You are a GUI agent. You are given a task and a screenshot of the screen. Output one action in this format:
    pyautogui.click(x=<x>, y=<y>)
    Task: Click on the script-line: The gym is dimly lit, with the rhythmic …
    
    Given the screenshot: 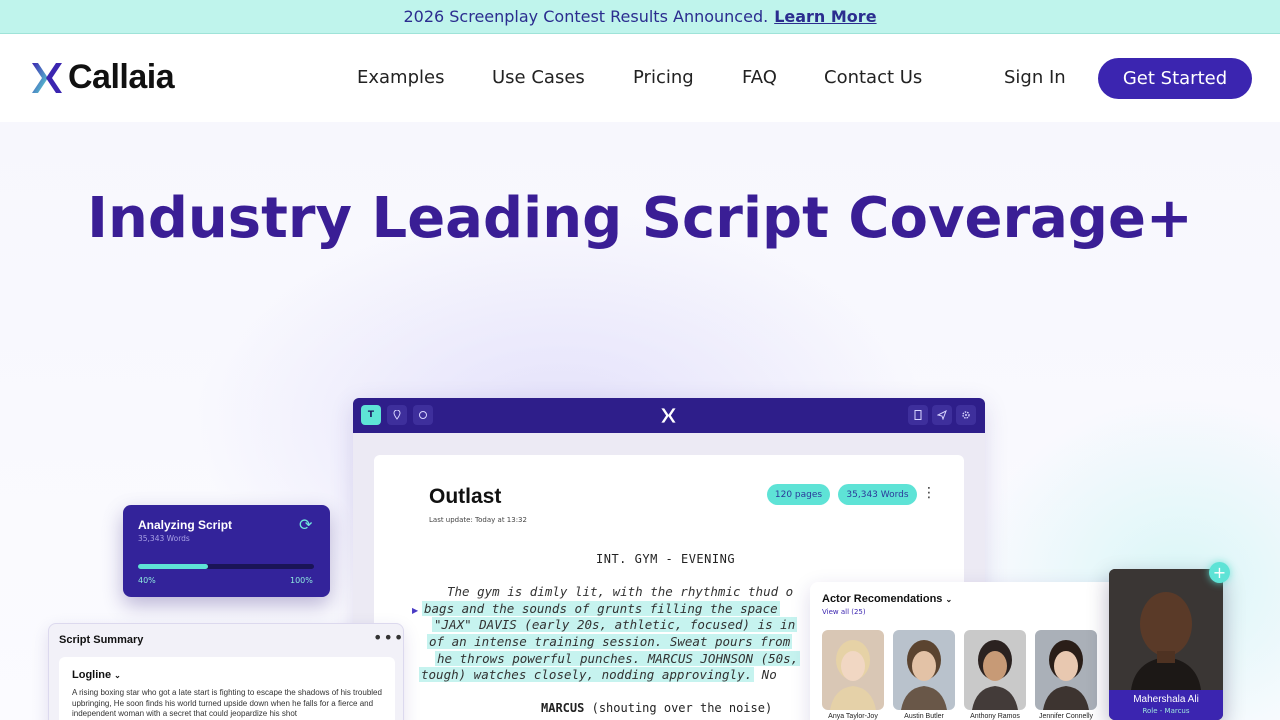 What is the action you would take?
    pyautogui.click(x=620, y=591)
    